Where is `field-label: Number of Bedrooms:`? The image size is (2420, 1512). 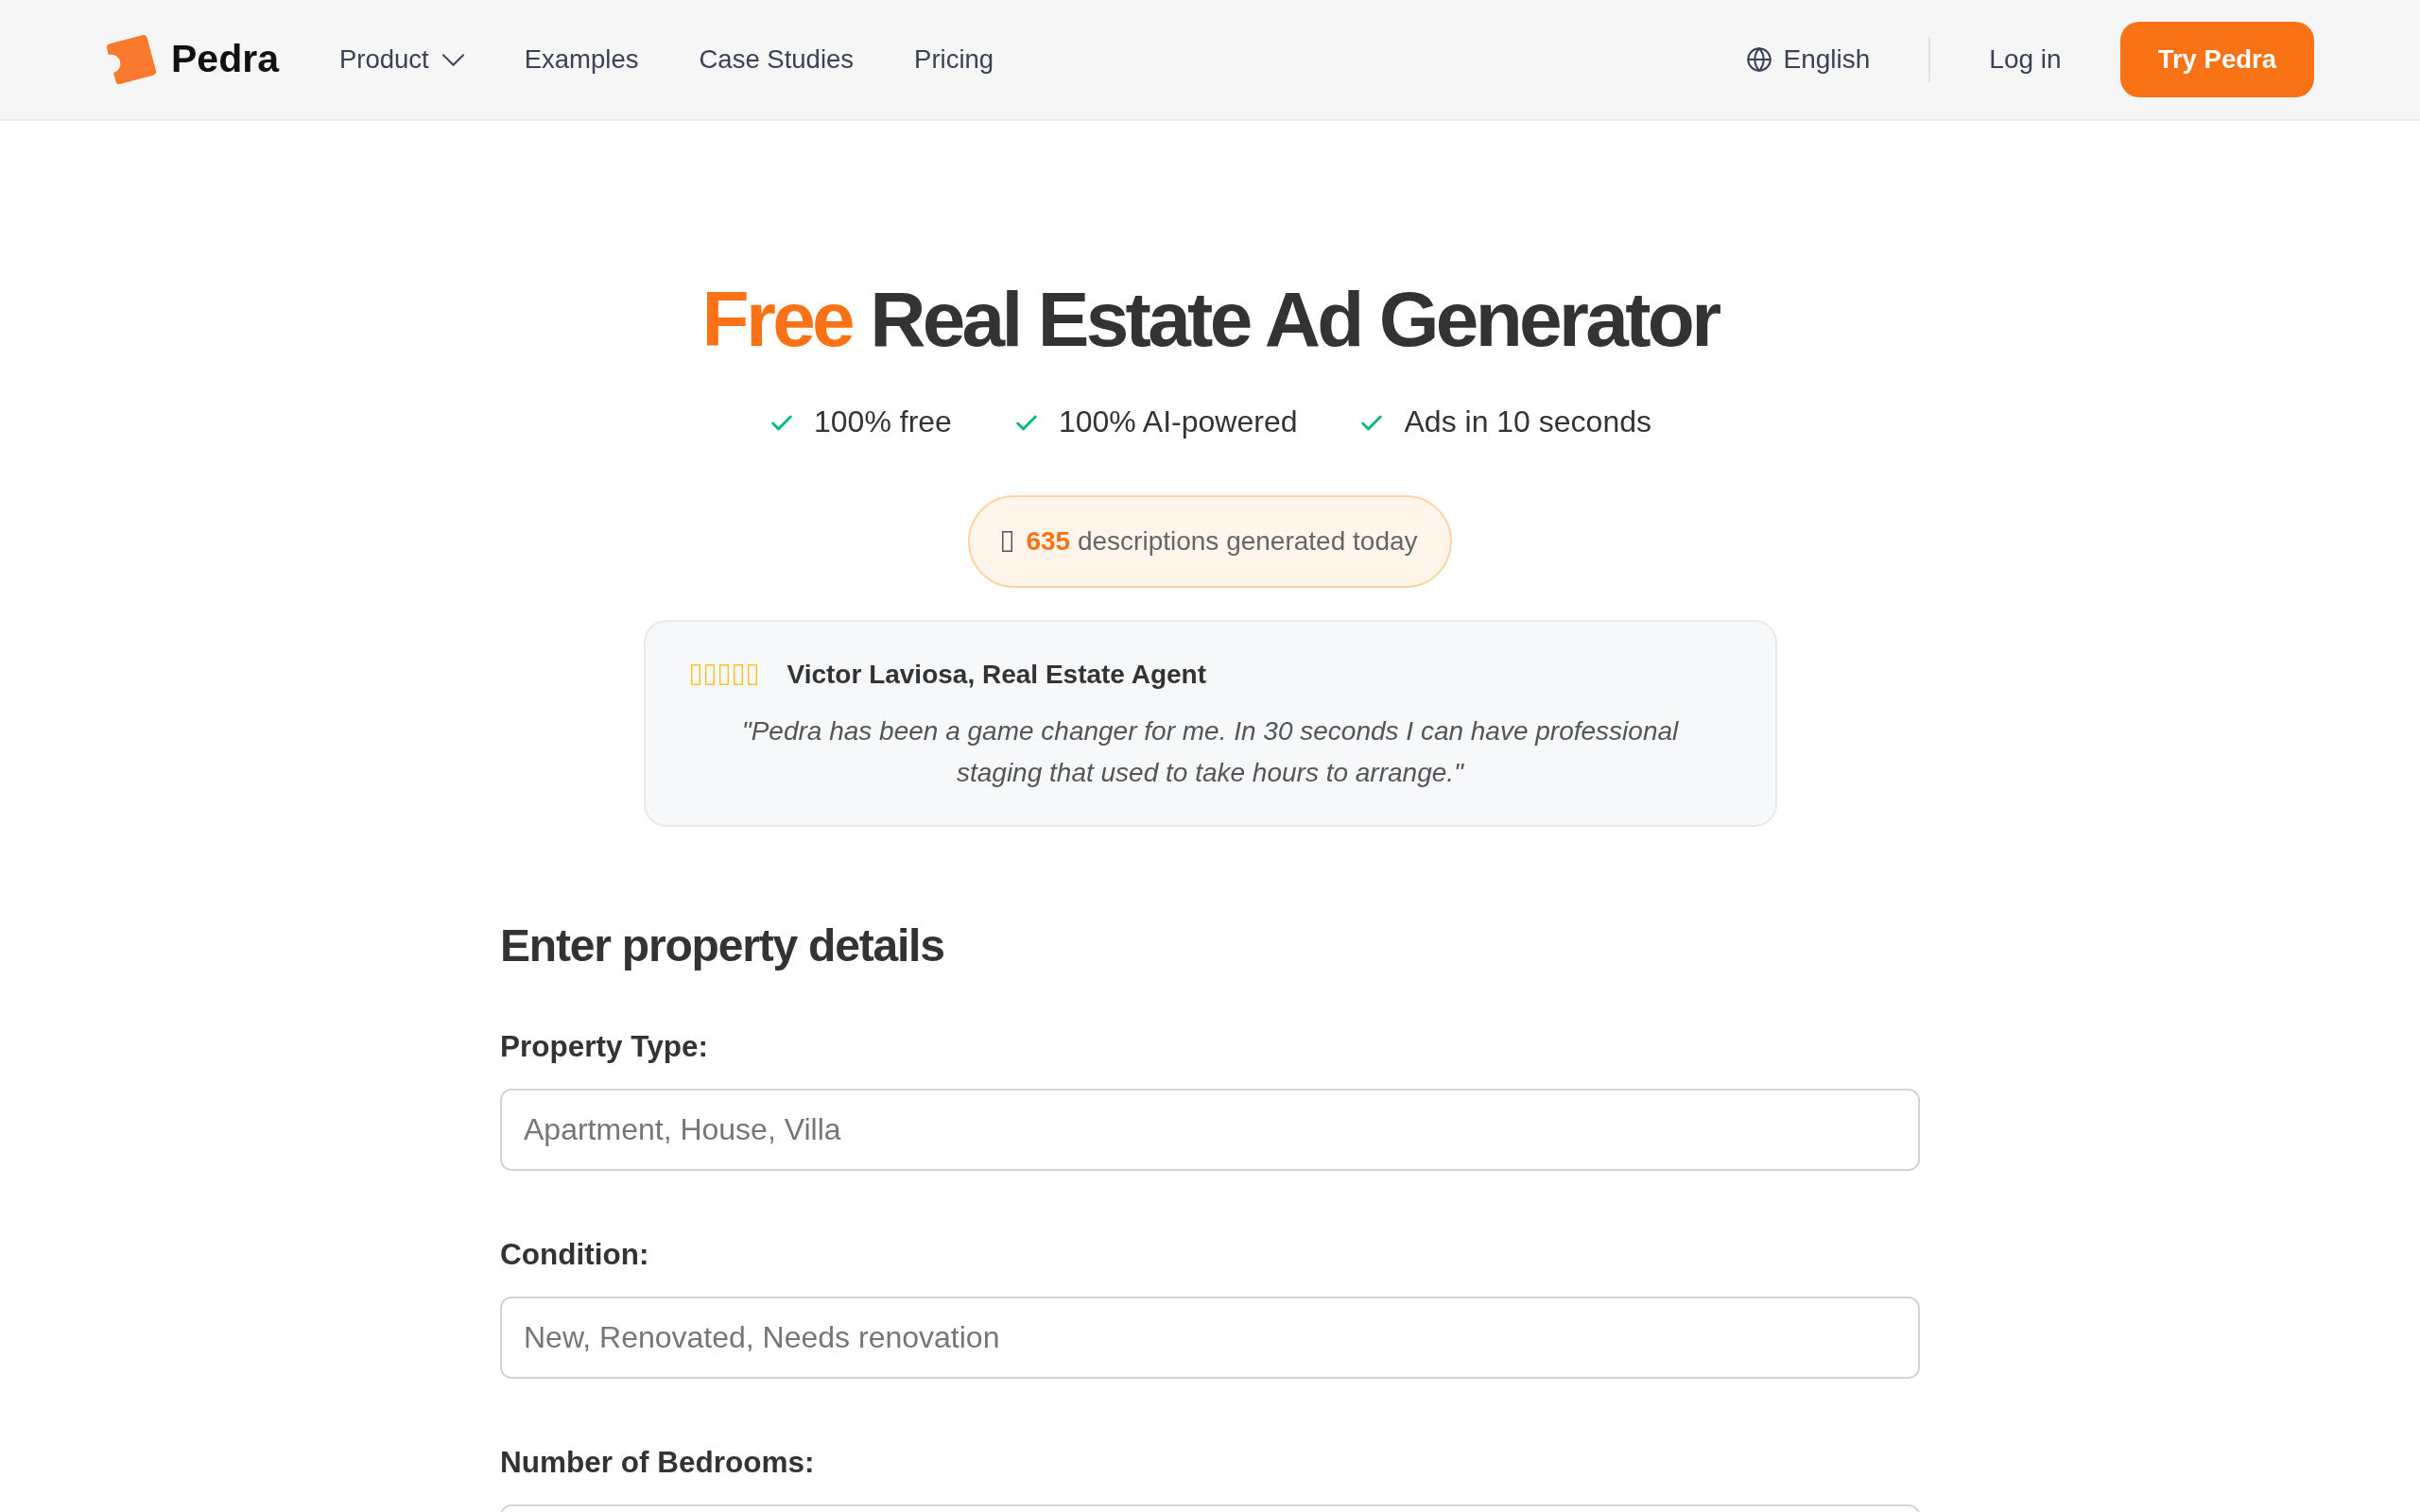
field-label: Number of Bedrooms: is located at coordinates (658, 1462).